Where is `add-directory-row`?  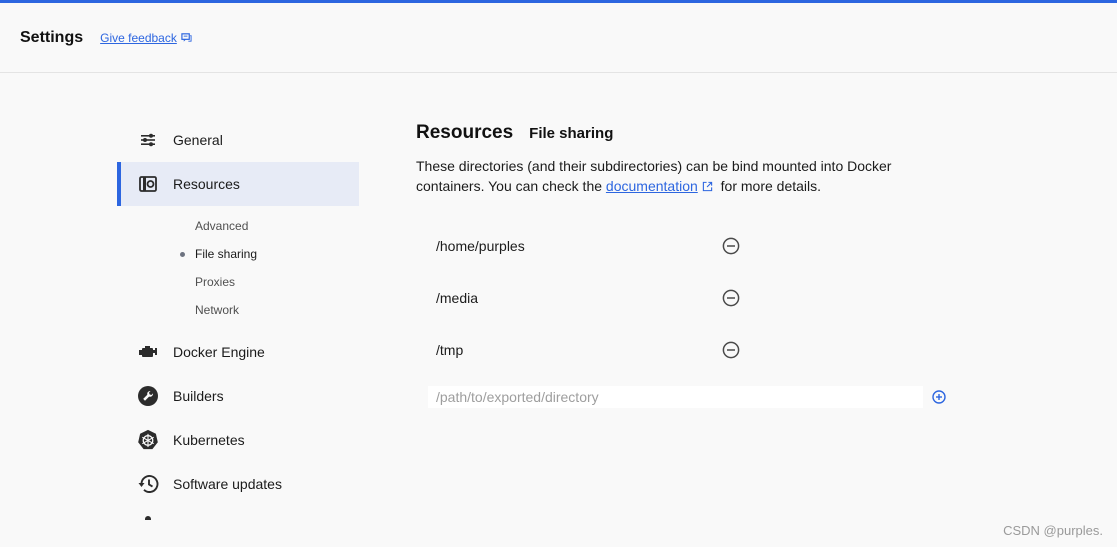
add-directory-row is located at coordinates (696, 399).